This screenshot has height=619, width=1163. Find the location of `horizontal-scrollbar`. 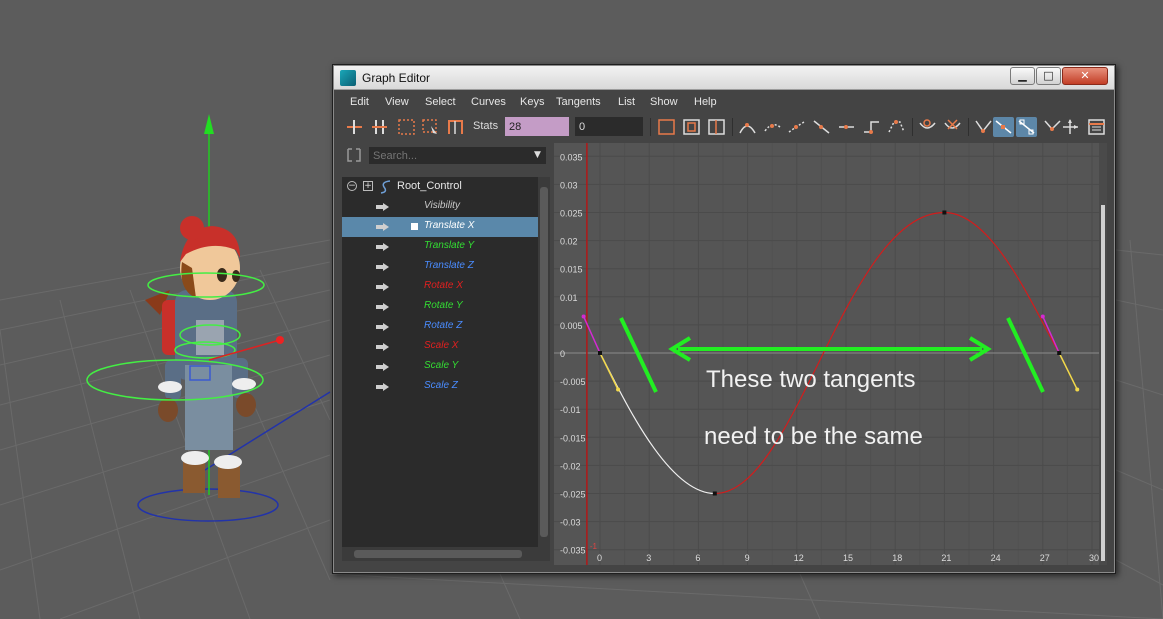

horizontal-scrollbar is located at coordinates (446, 554).